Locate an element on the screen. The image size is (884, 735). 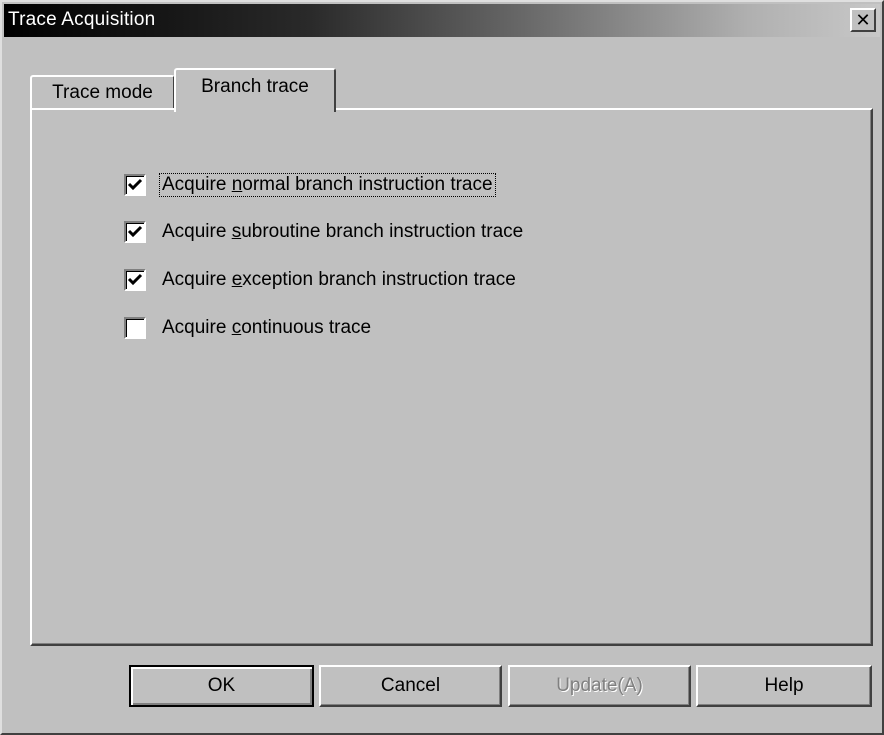
update-button: Update(A) is located at coordinates (599, 686).